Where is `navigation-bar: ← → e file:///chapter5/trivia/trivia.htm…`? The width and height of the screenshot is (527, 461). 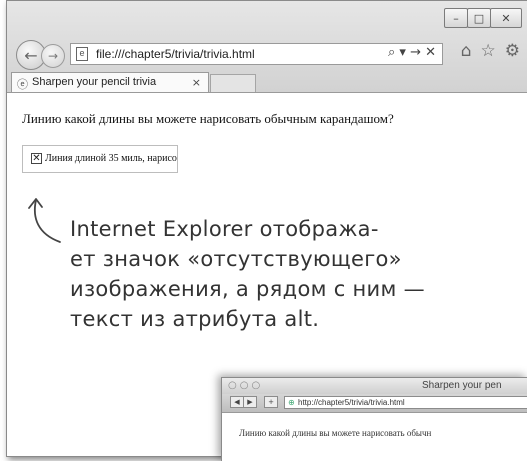
navigation-bar: ← → e file:///chapter5/trivia/trivia.htm… is located at coordinates (267, 55).